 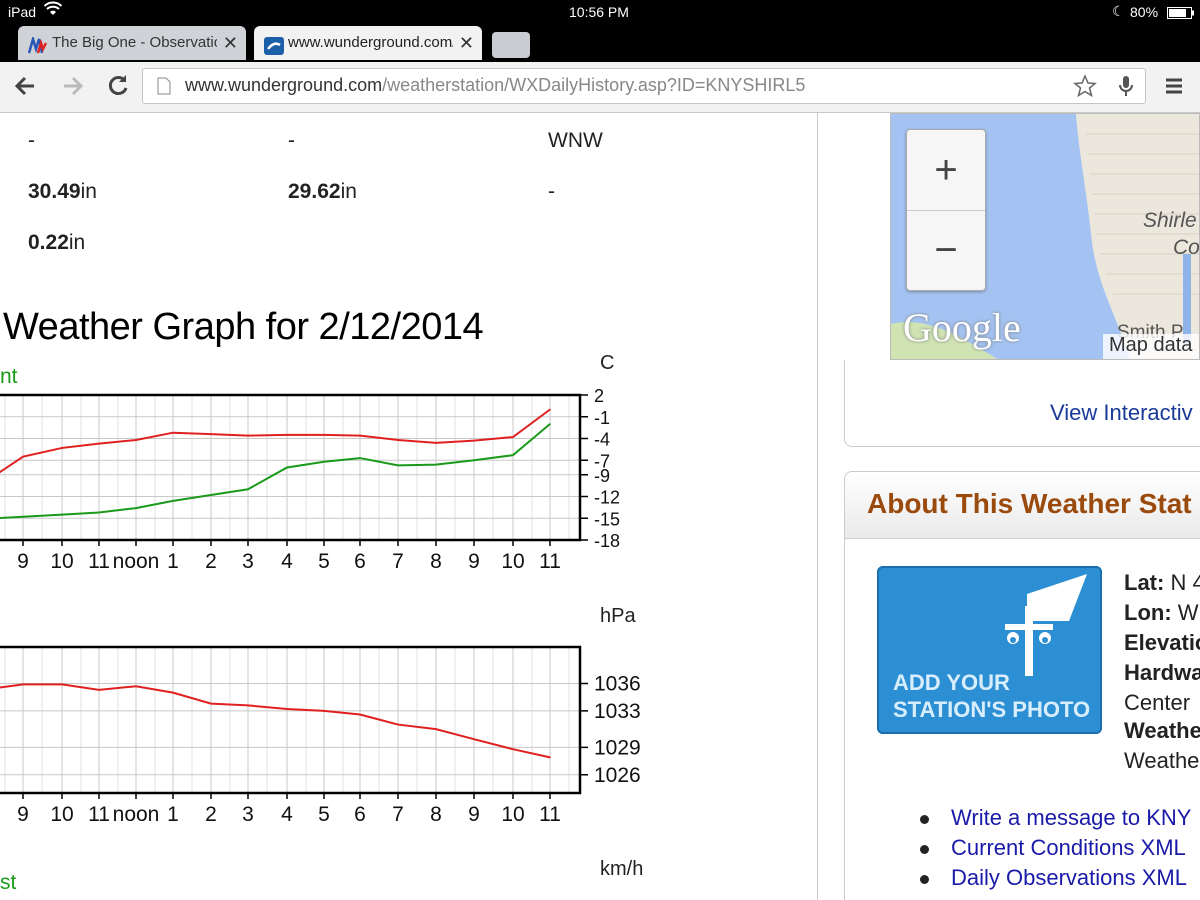 What do you see at coordinates (164, 88) in the screenshot?
I see `page-icon` at bounding box center [164, 88].